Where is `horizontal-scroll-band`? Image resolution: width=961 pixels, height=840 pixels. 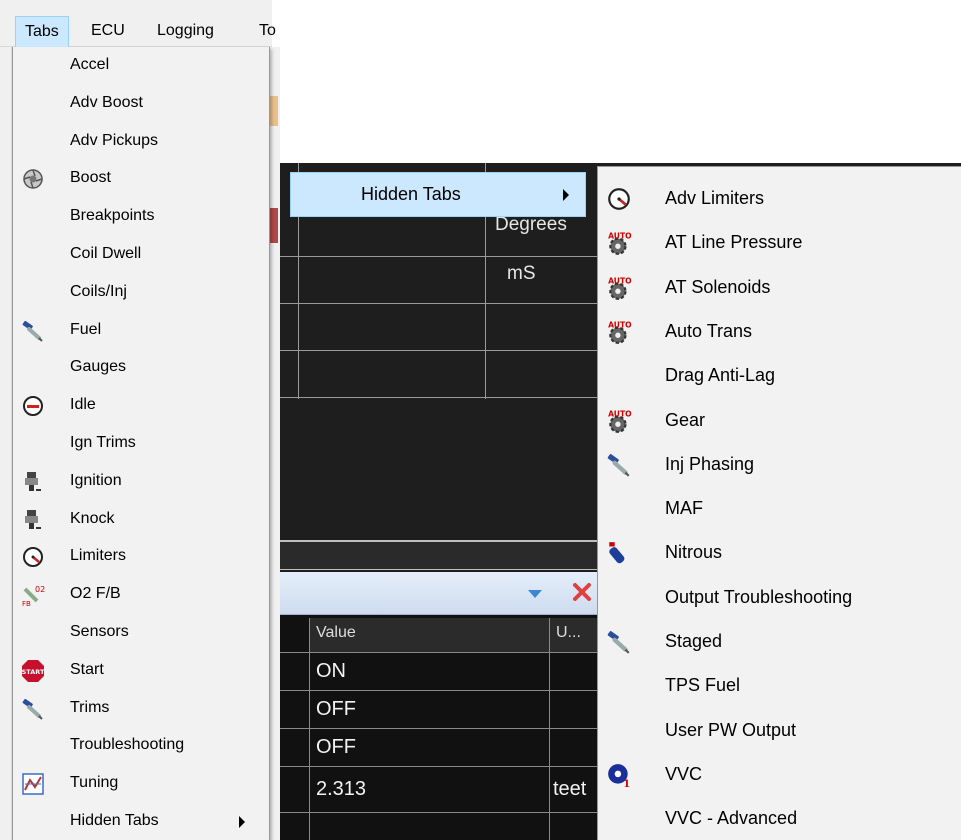
horizontal-scroll-band is located at coordinates (438, 555).